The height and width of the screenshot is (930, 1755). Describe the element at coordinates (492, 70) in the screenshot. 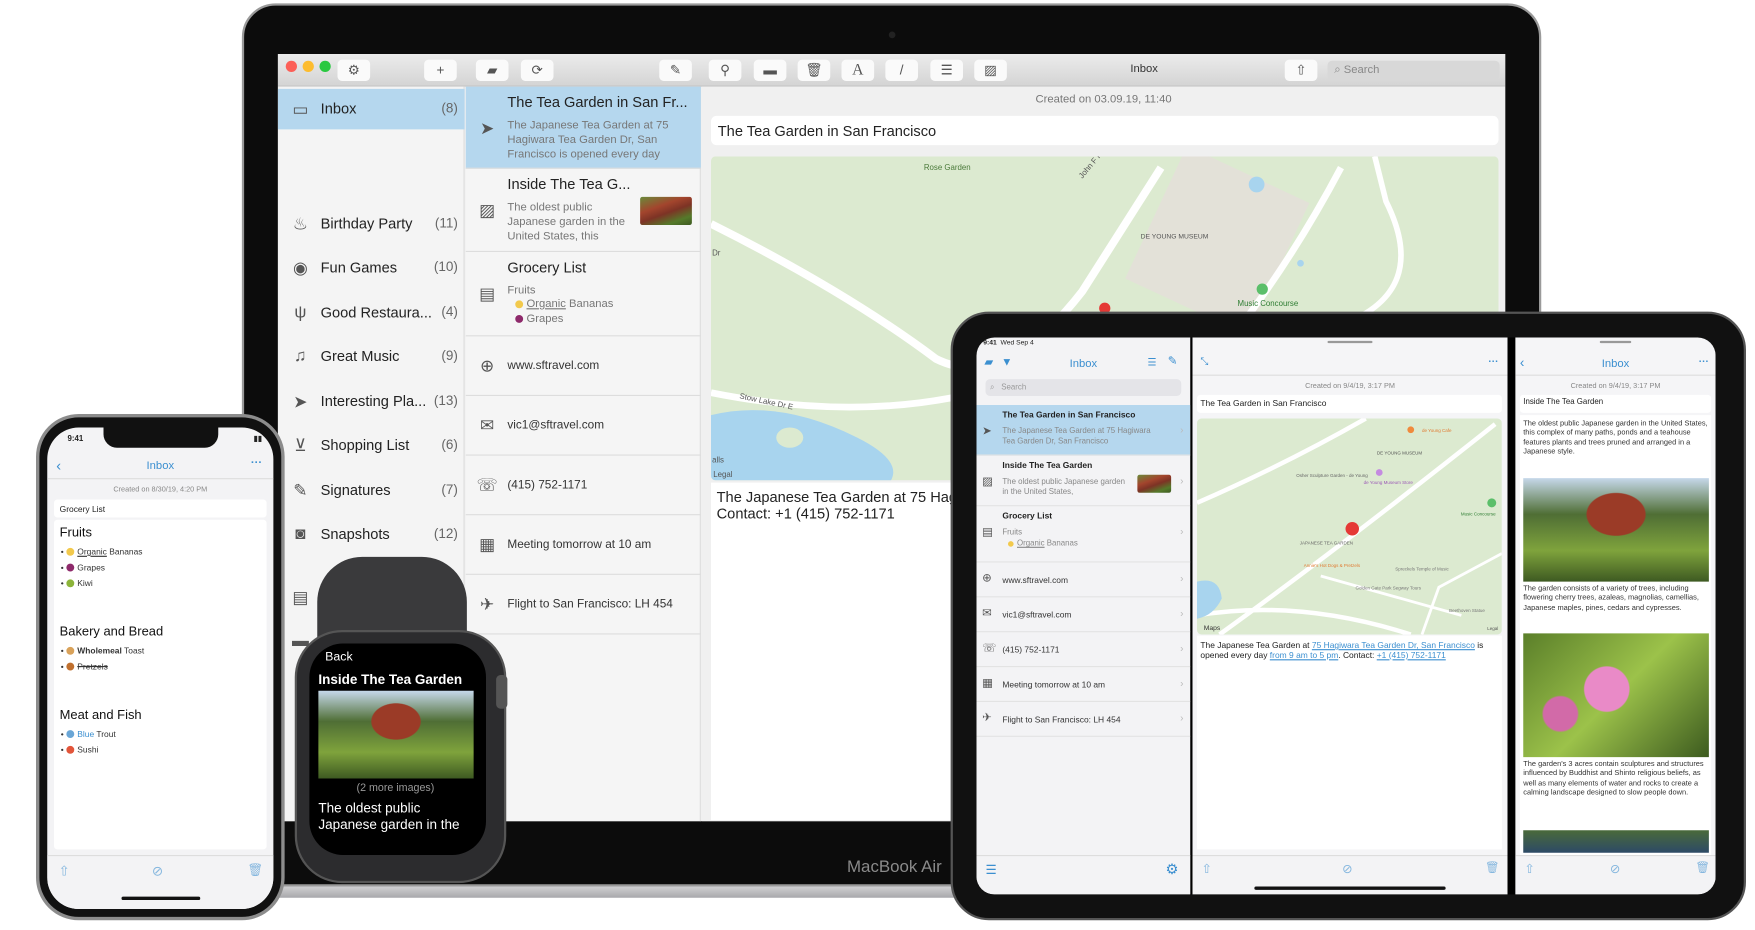

I see `folders-button: ▰` at that location.